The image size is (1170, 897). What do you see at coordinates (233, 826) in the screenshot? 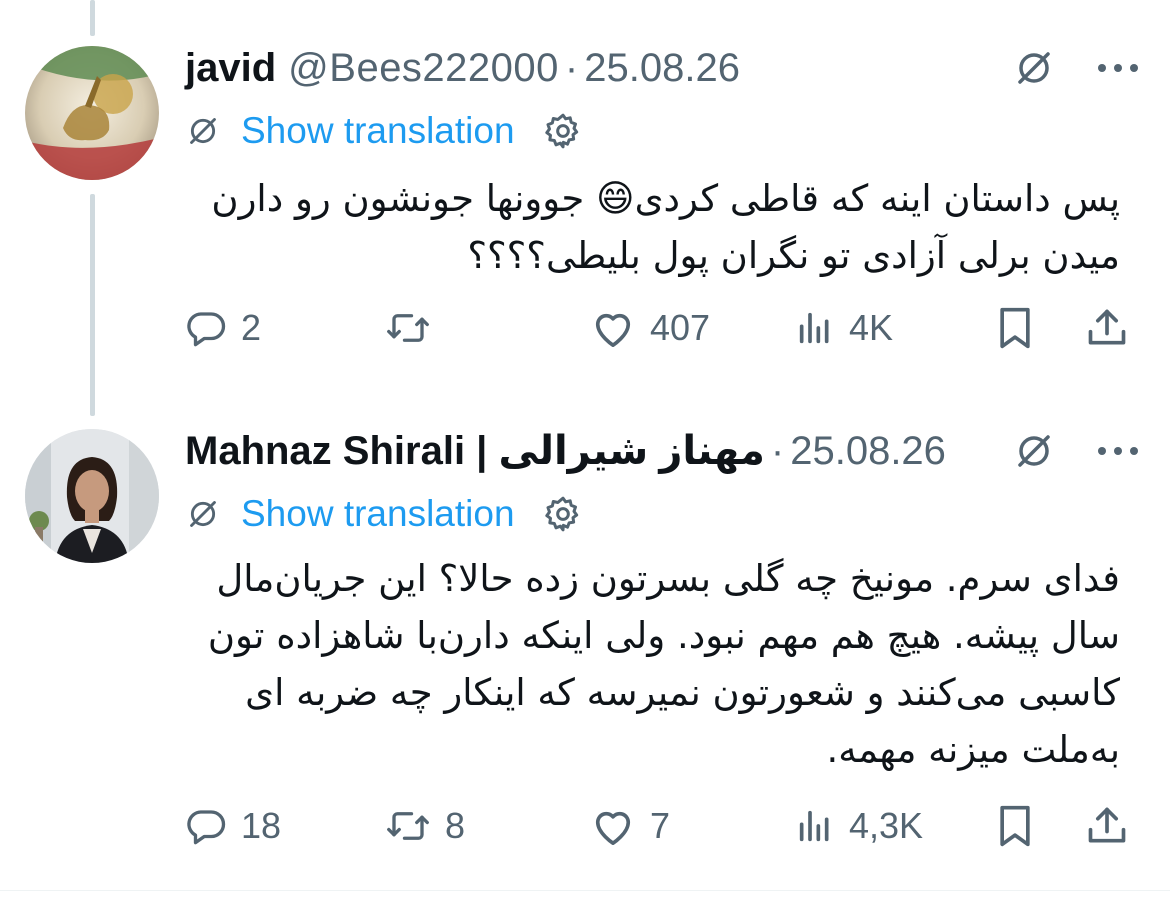
I see `reply-button: 18` at bounding box center [233, 826].